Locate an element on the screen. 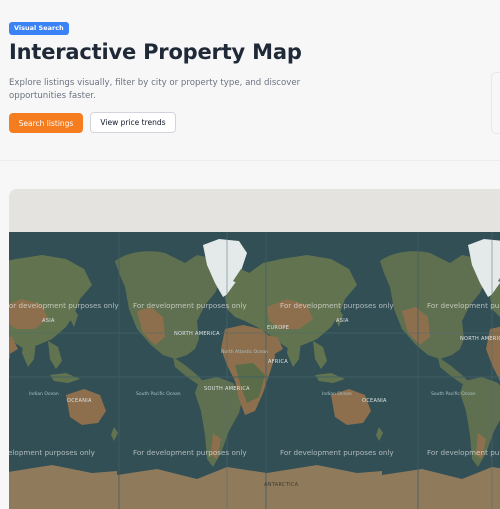 The width and height of the screenshot is (500, 509). label-north-america-1: NORTH AMERICA is located at coordinates (197, 334).